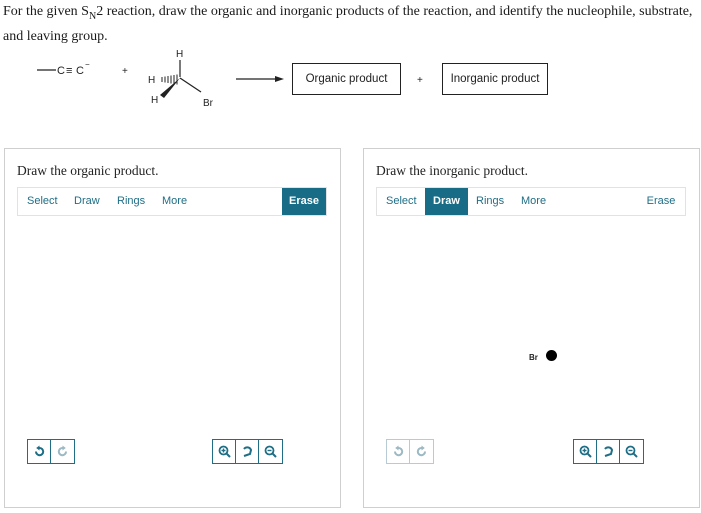 The width and height of the screenshot is (701, 513). What do you see at coordinates (420, 80) in the screenshot?
I see `plus-sign-2: +` at bounding box center [420, 80].